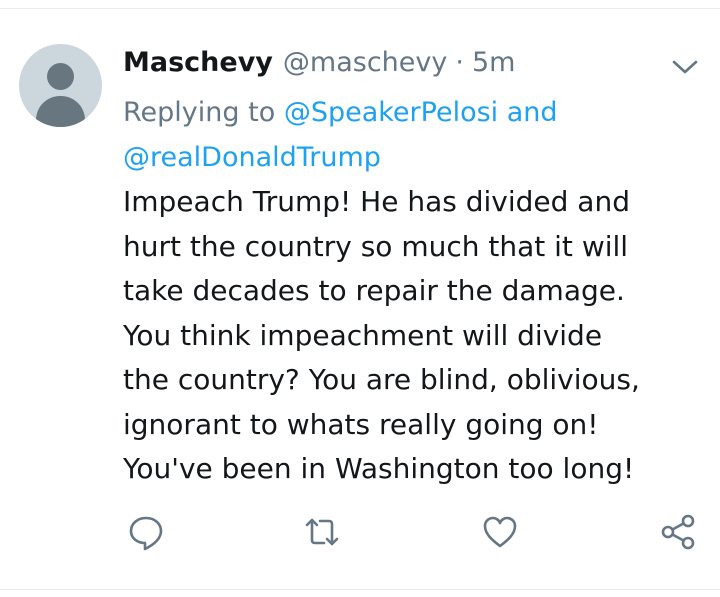 Image resolution: width=720 pixels, height=597 pixels. Describe the element at coordinates (376, 246) in the screenshot. I see `tweet-text-line: hurt the country so much that it will` at that location.